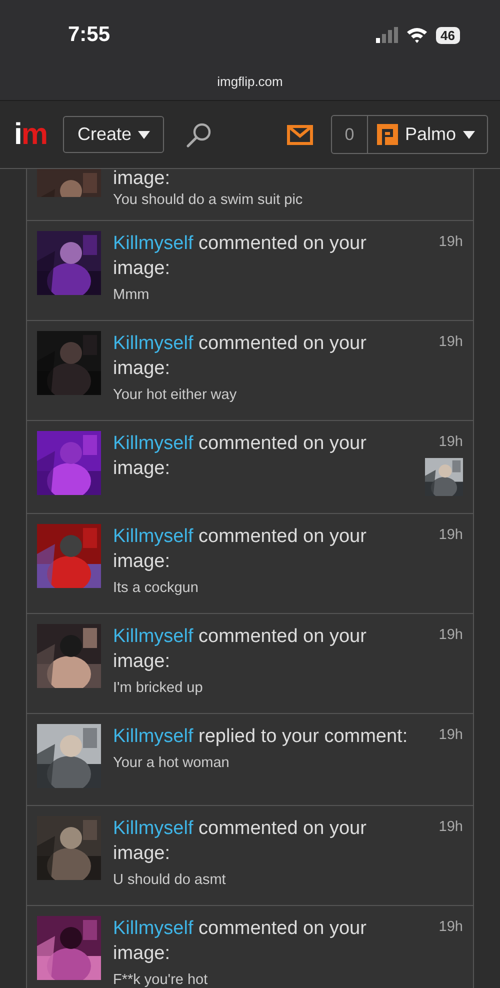 This screenshot has height=988, width=500. Describe the element at coordinates (89, 35) in the screenshot. I see `clock-time: 7:55` at that location.